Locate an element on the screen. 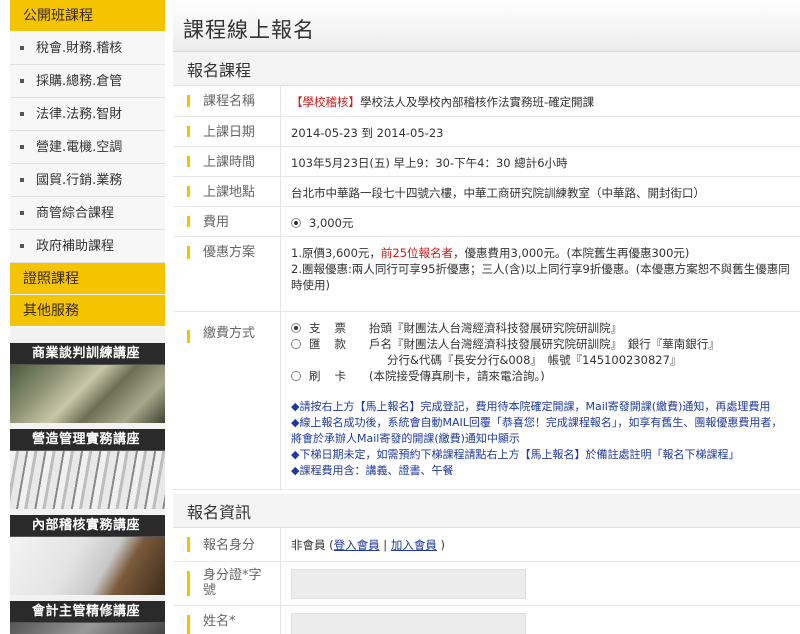 The height and width of the screenshot is (634, 800). row-id-number: 身分證*字號 is located at coordinates (486, 584).